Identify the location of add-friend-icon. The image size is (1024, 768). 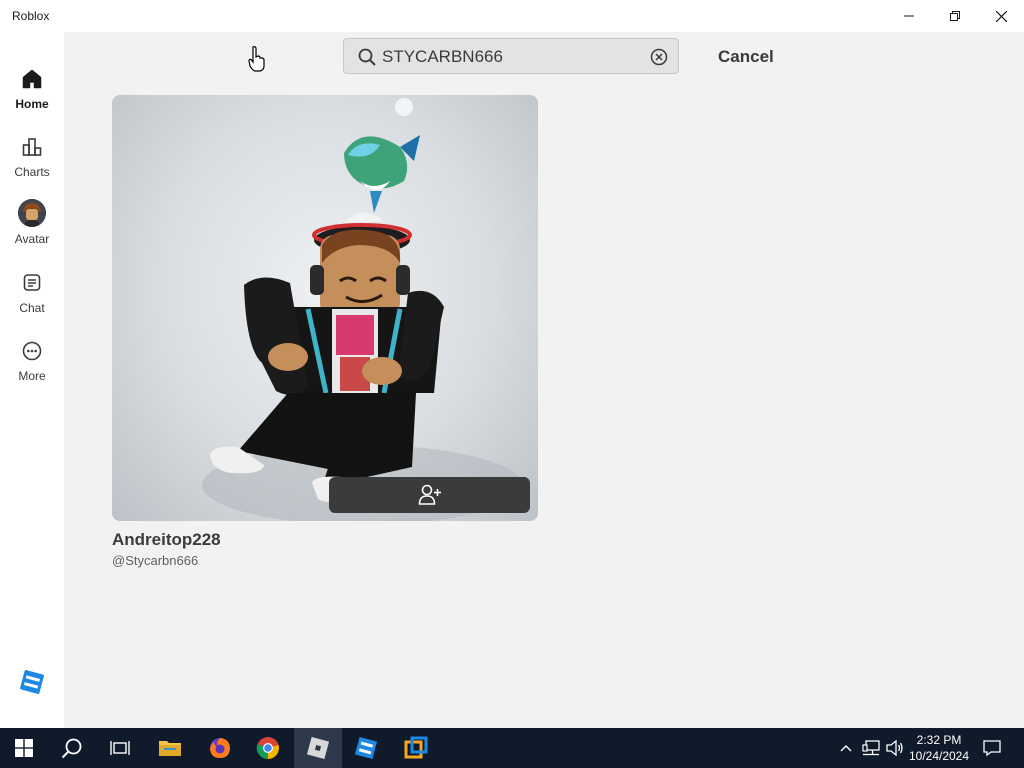
(429, 494).